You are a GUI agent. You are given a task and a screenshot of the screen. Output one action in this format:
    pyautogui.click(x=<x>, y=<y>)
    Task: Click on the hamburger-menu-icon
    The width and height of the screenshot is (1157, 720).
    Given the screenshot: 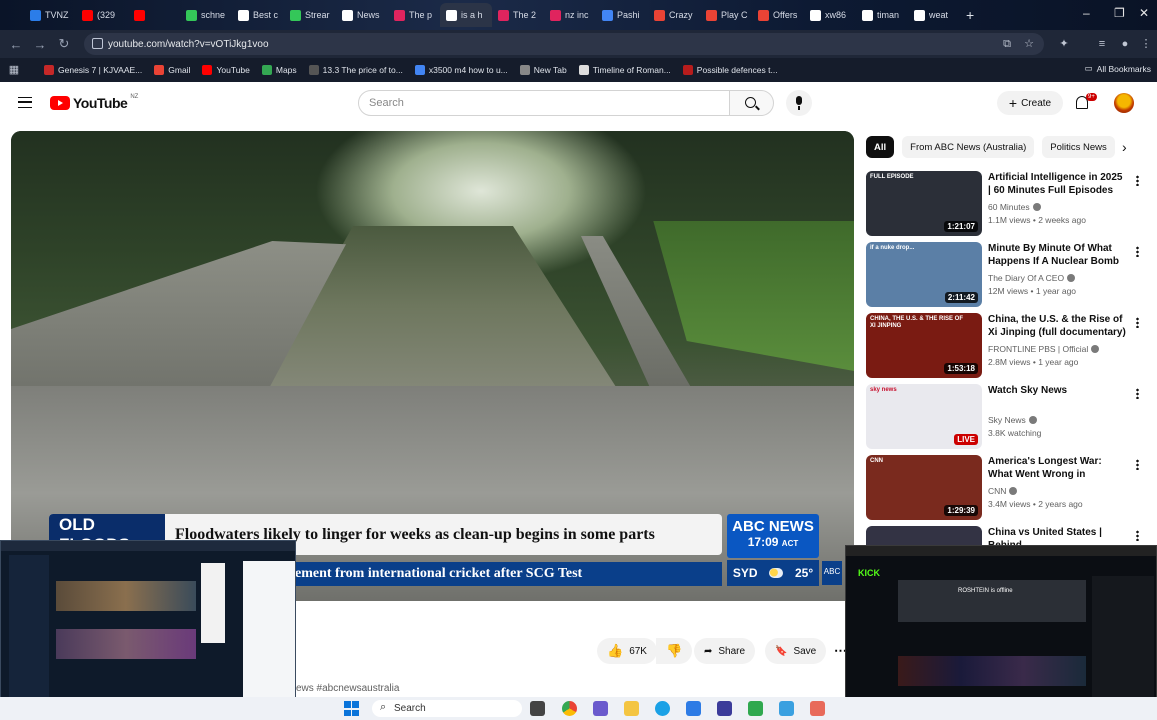 What is the action you would take?
    pyautogui.click(x=25, y=102)
    